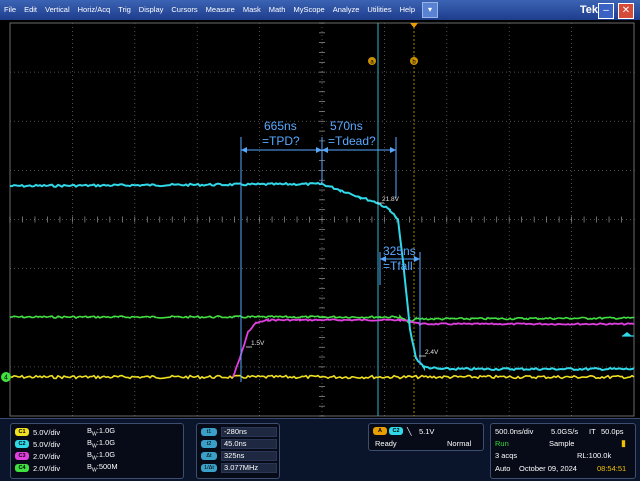 The width and height of the screenshot is (640, 481). I want to click on menu-trig: Trig, so click(124, 10).